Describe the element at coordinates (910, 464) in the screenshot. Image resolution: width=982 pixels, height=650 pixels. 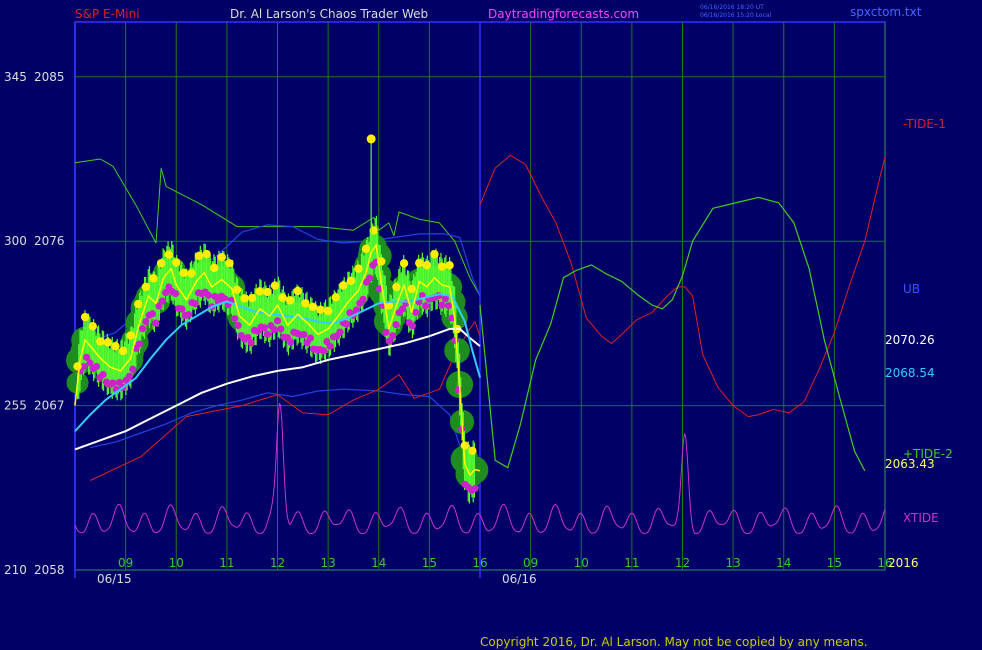
I see `last-price-value: 2063.43` at that location.